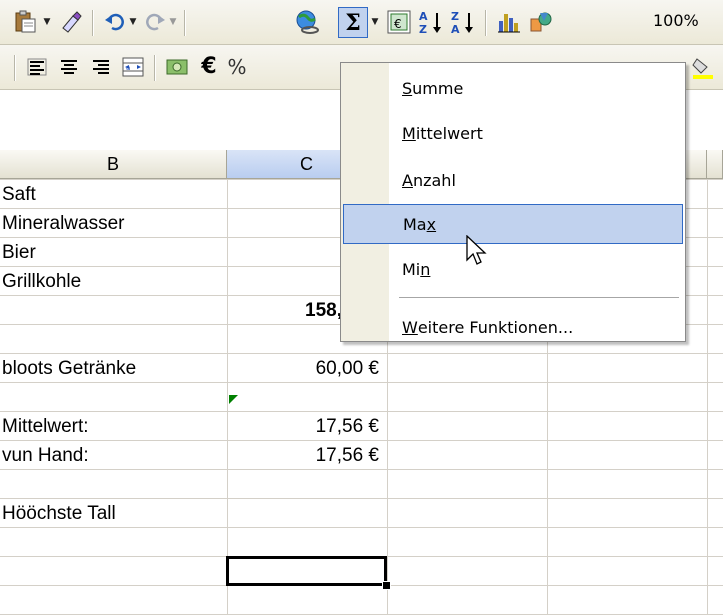 This screenshot has width=723, height=615. I want to click on menu-item: Summe, so click(513, 88).